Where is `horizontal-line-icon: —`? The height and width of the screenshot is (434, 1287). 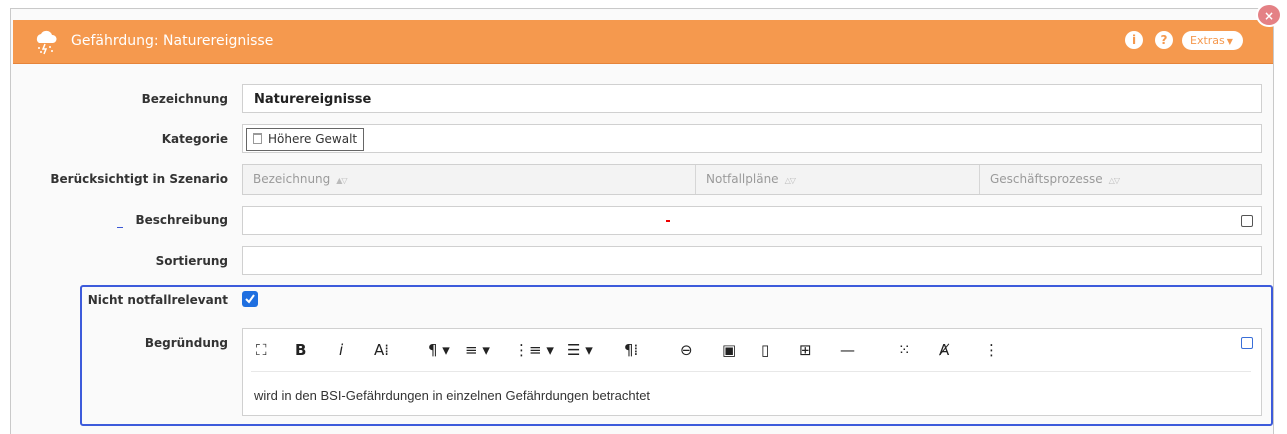 horizontal-line-icon: — is located at coordinates (847, 350).